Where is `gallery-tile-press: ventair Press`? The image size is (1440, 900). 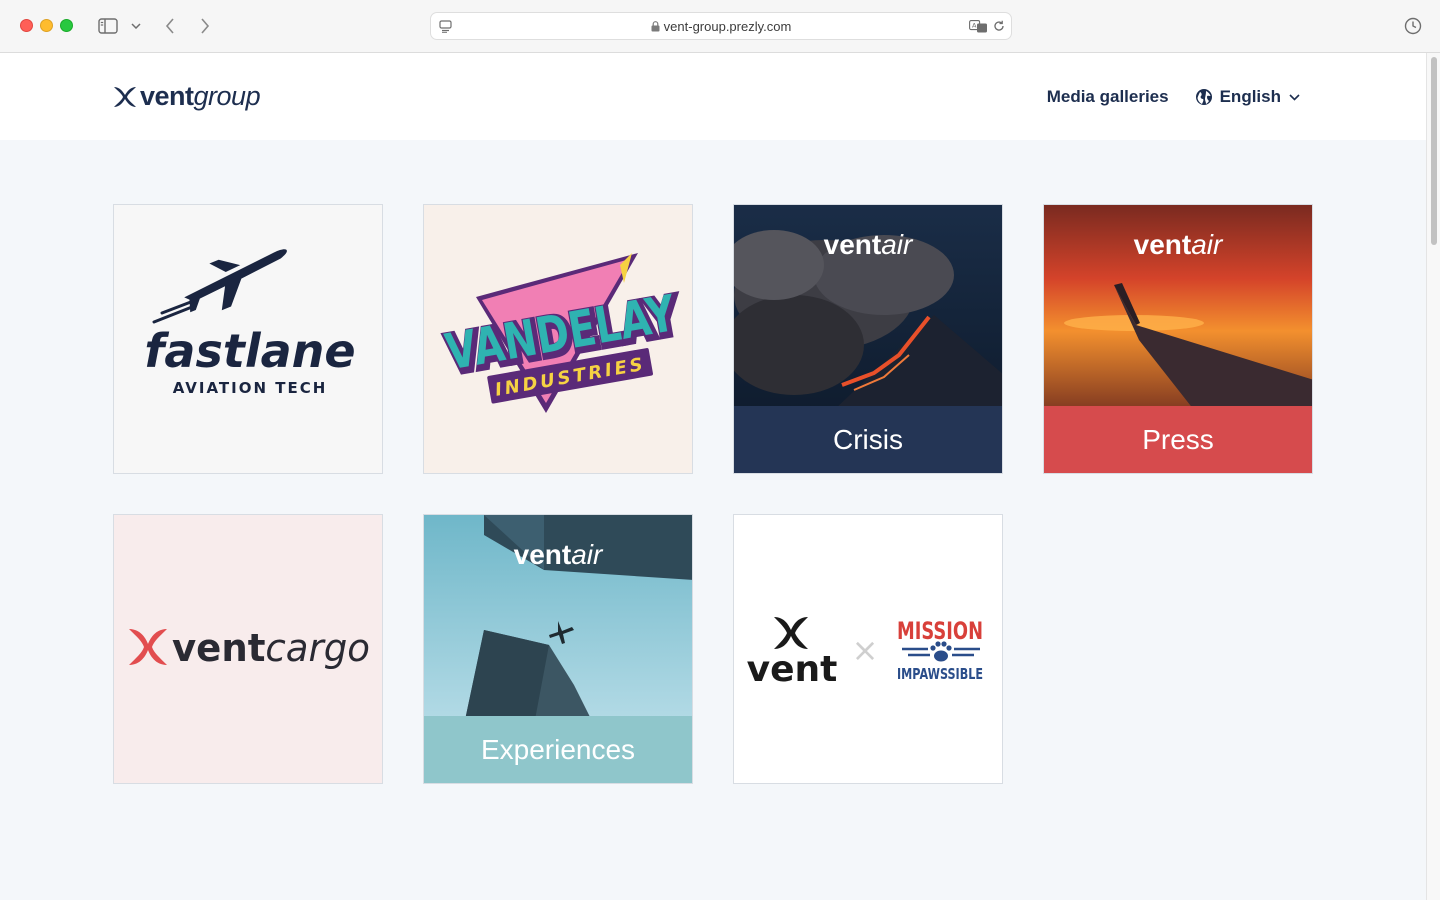
gallery-tile-press: ventair Press is located at coordinates (1178, 339).